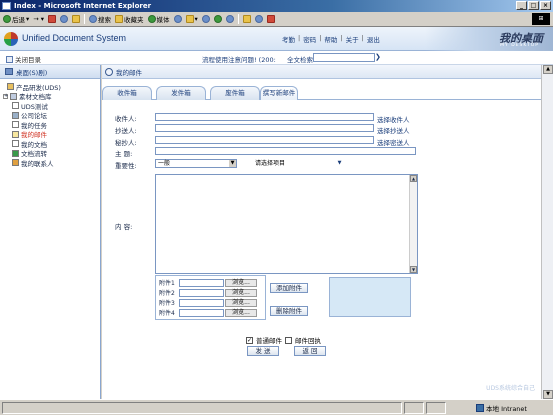  I want to click on attachment-4-input, so click(201, 312).